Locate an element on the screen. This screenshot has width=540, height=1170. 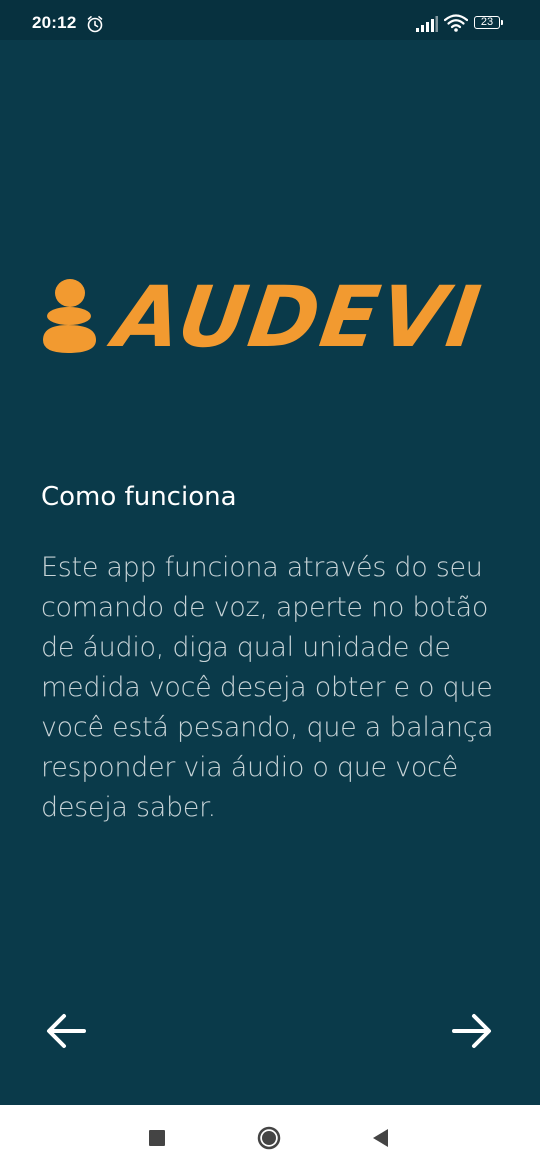
battery-icon: 23 is located at coordinates (489, 23).